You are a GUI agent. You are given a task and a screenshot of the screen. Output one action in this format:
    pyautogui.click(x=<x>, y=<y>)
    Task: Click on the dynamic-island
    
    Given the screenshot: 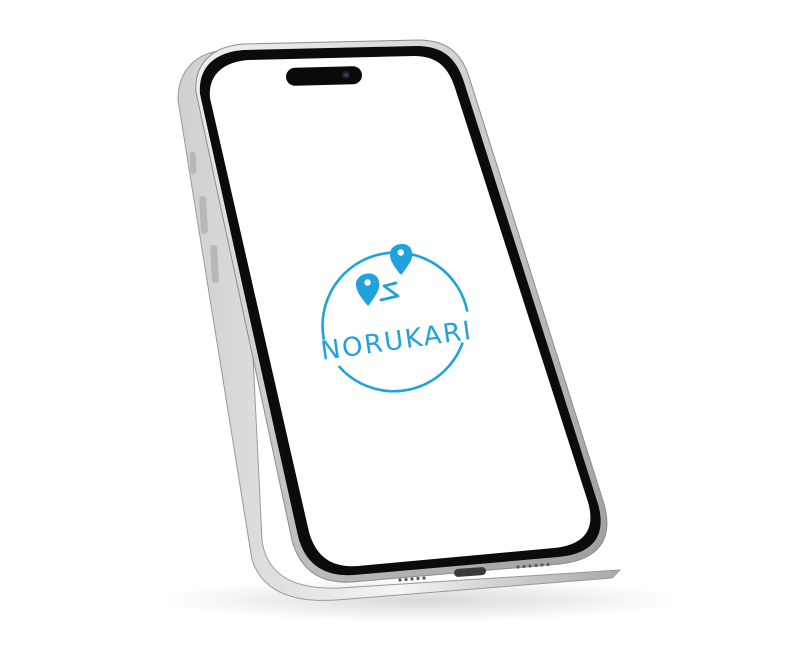 What is the action you would take?
    pyautogui.click(x=324, y=76)
    